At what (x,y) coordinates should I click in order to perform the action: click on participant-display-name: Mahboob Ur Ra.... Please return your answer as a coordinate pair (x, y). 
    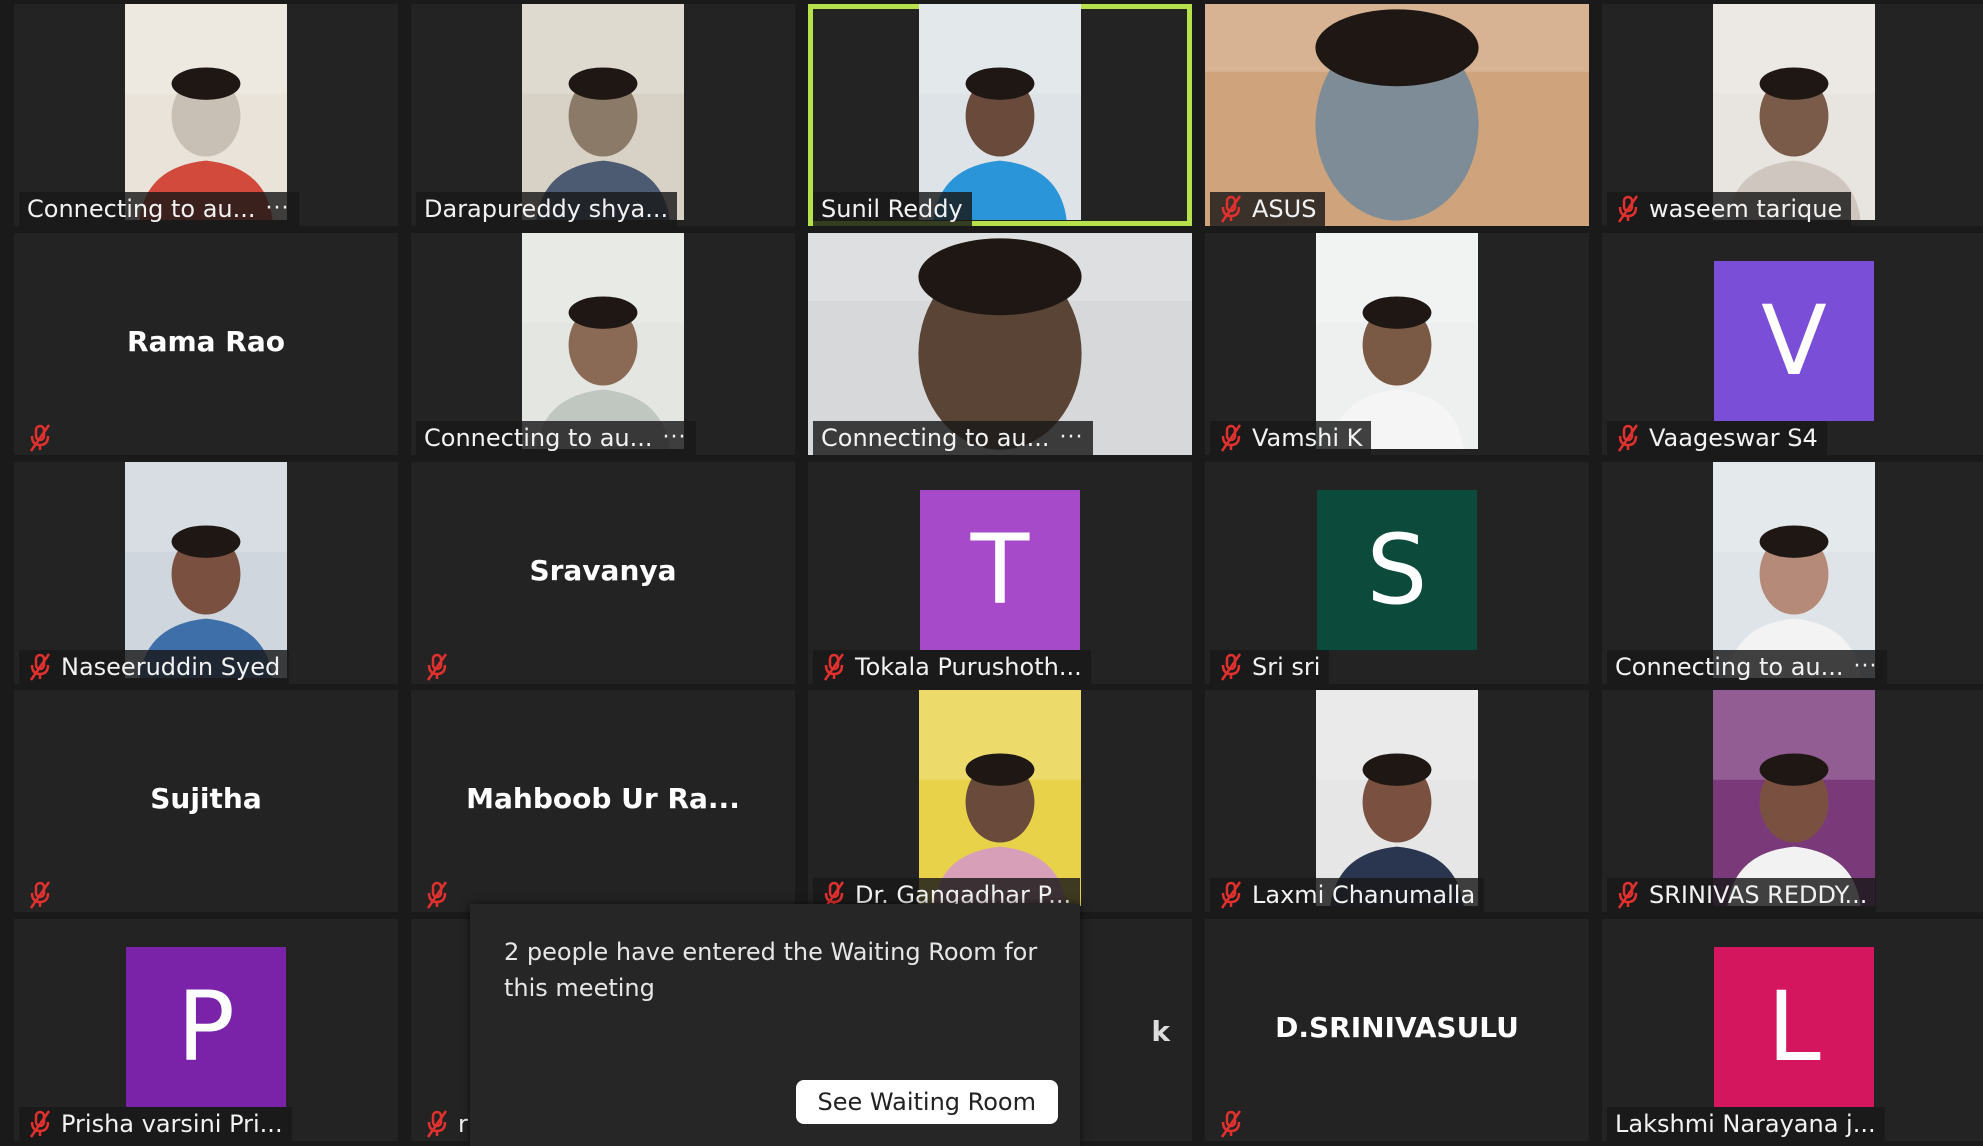
    Looking at the image, I should click on (603, 798).